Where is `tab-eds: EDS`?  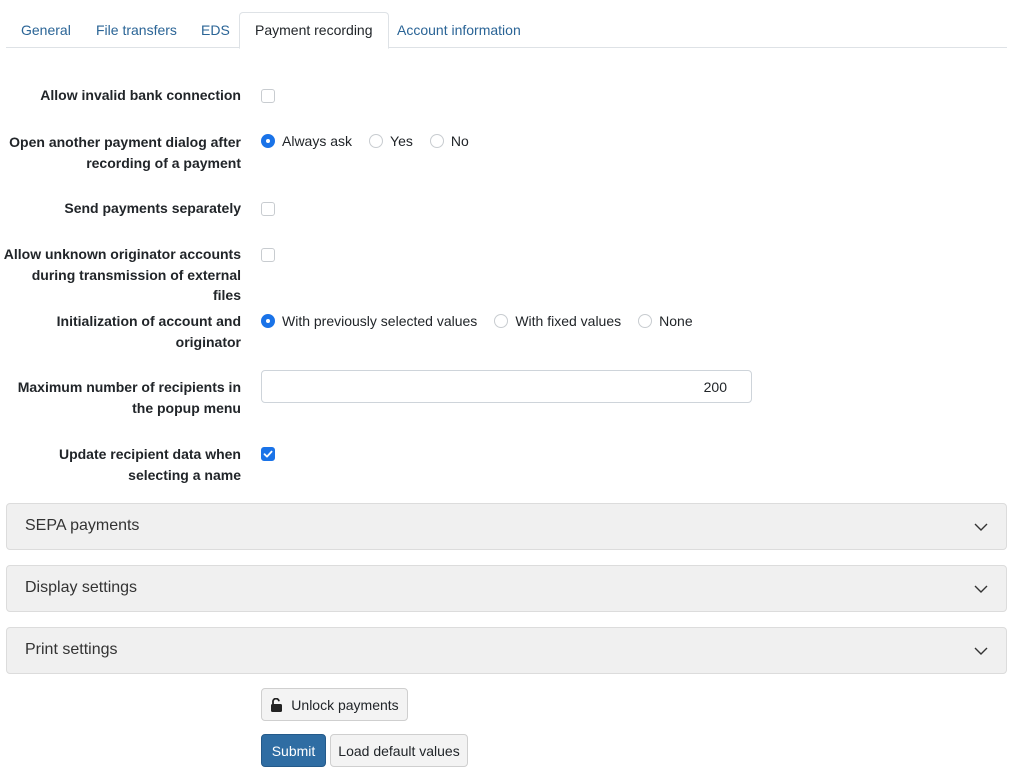
tab-eds: EDS is located at coordinates (215, 30).